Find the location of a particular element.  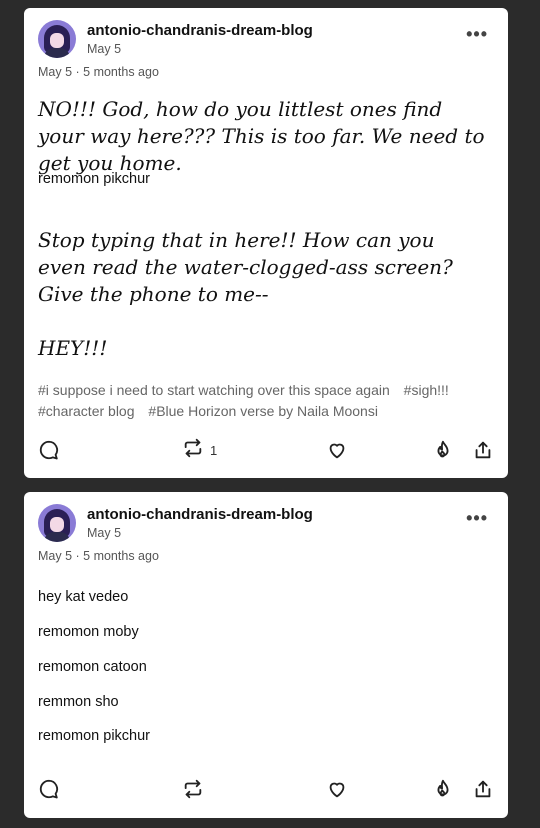

post-actions is located at coordinates (266, 790).